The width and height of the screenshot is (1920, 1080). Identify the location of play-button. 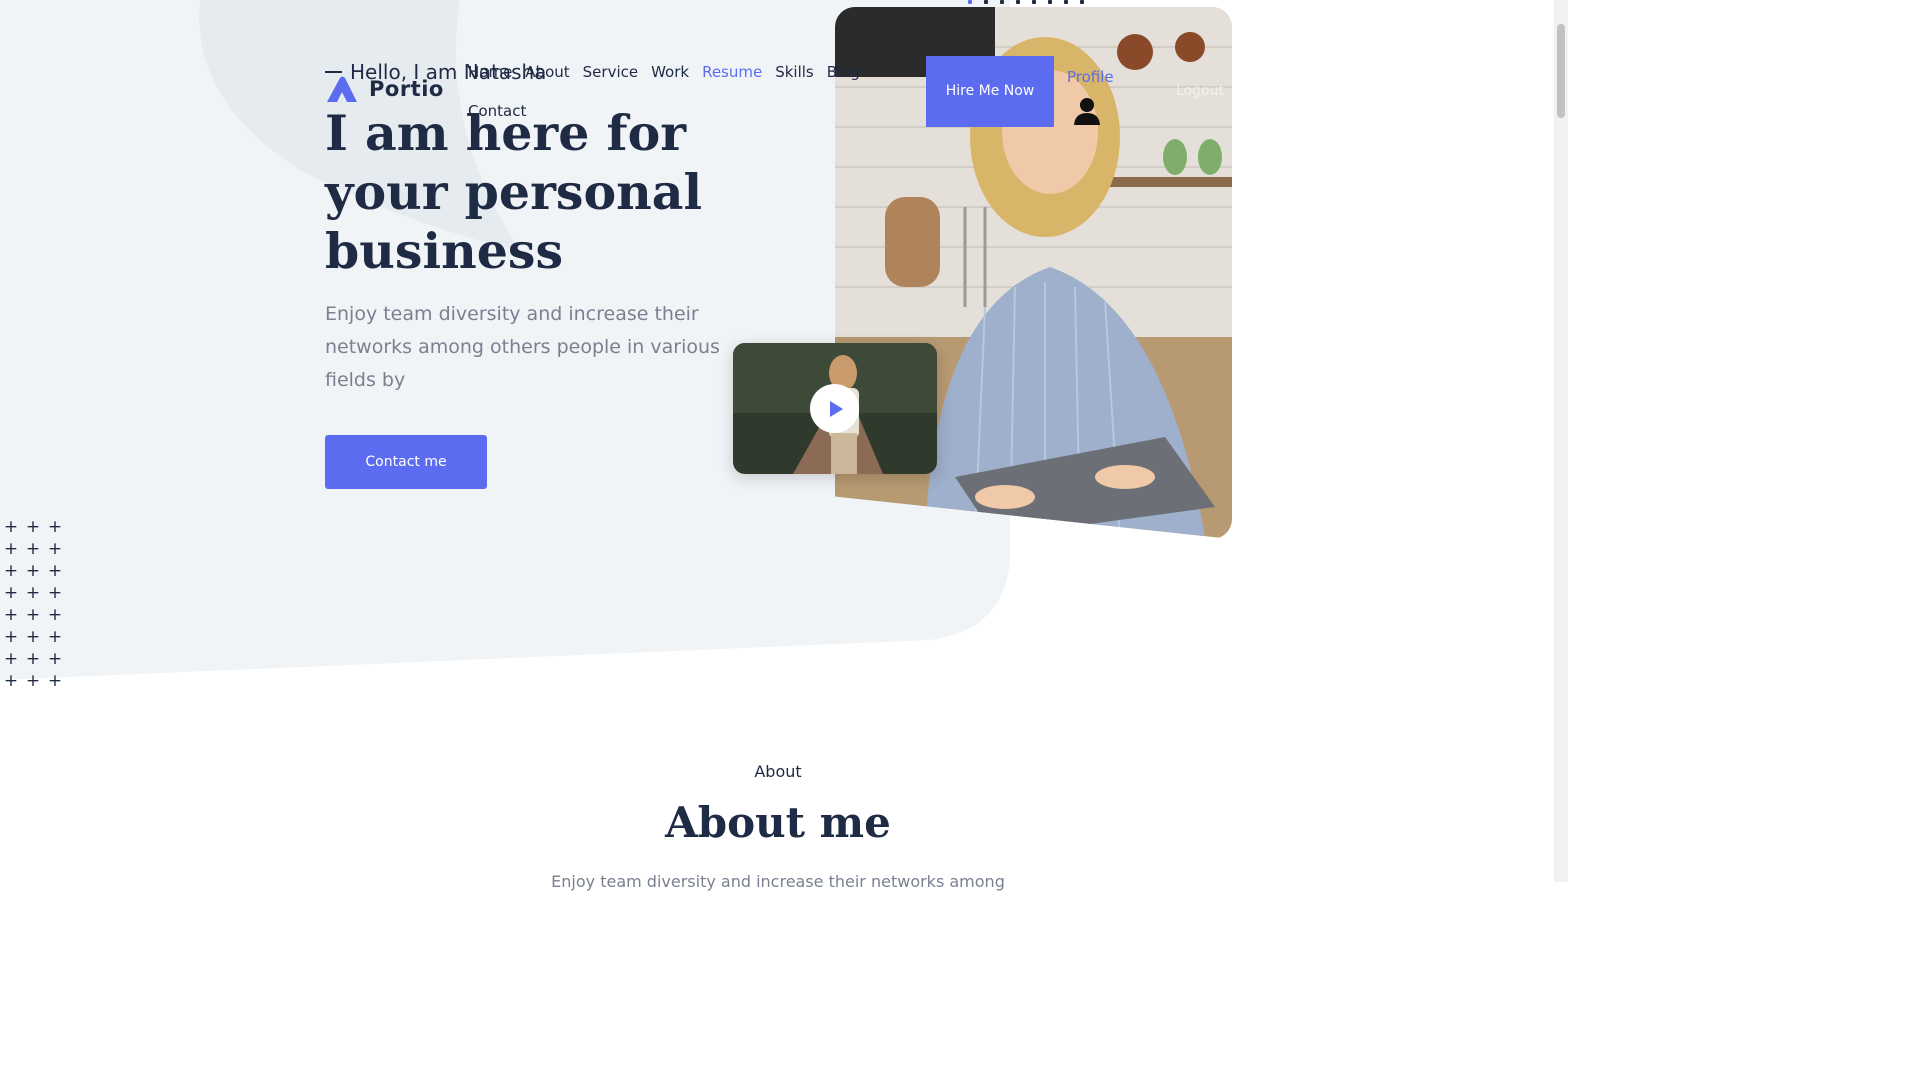
(834, 408).